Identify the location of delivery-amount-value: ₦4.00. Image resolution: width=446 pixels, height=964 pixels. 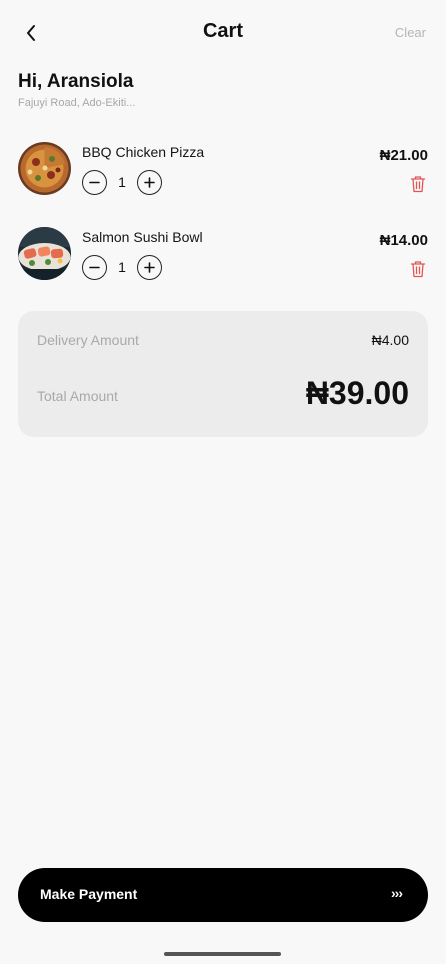
(390, 340).